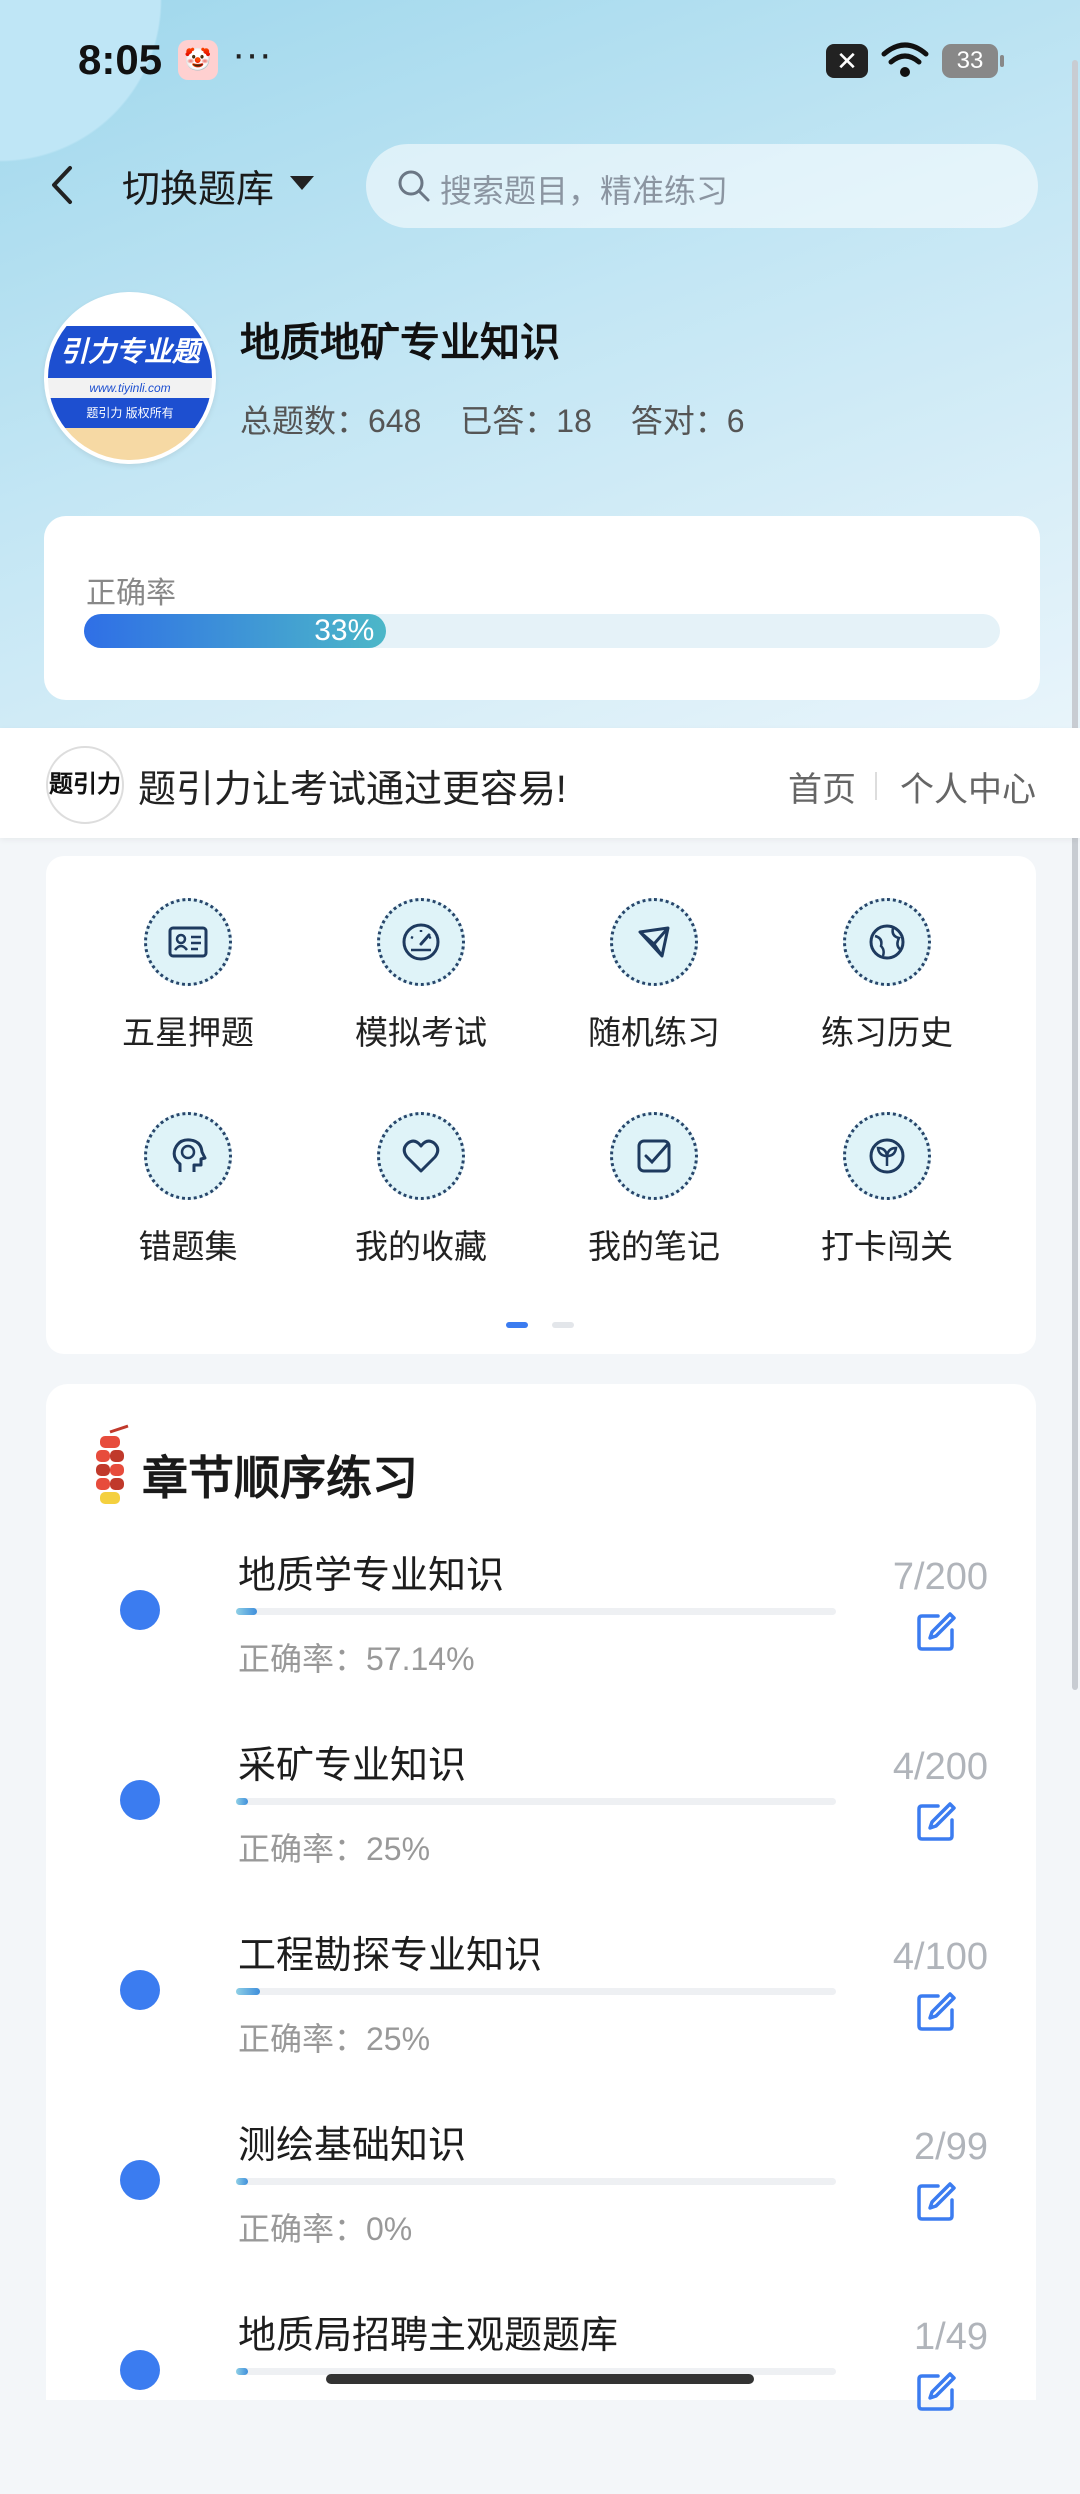 The height and width of the screenshot is (2494, 1080). What do you see at coordinates (198, 60) in the screenshot?
I see `app-notification-icon: 🤡` at bounding box center [198, 60].